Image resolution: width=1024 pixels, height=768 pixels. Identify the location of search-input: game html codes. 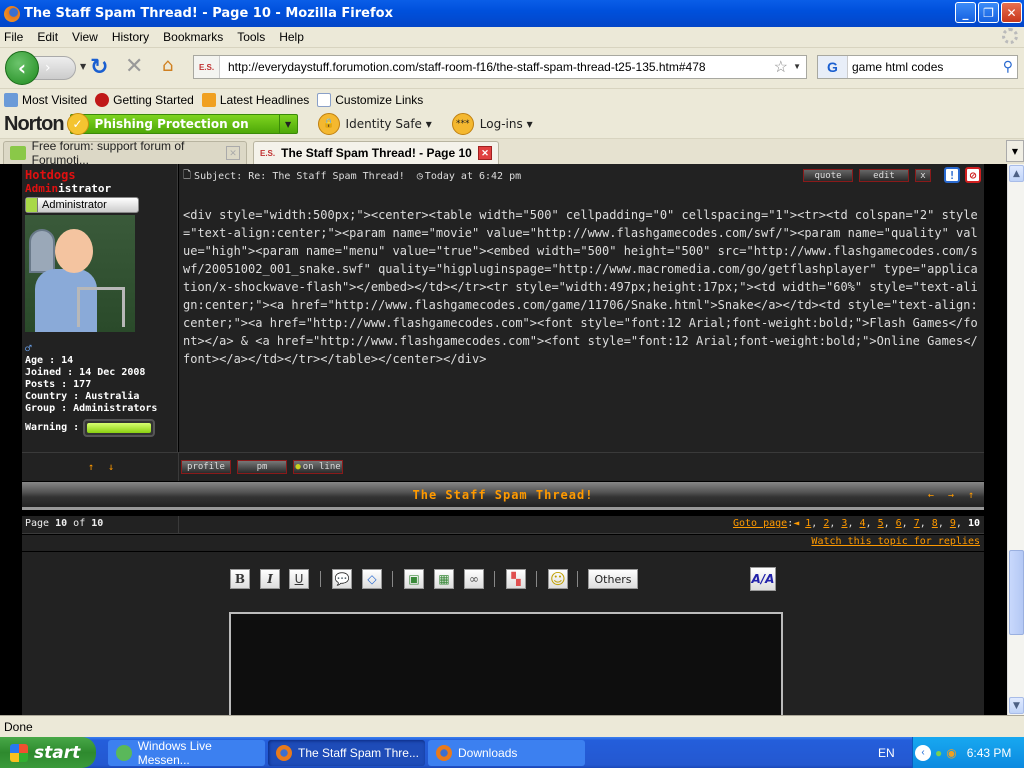
(897, 67).